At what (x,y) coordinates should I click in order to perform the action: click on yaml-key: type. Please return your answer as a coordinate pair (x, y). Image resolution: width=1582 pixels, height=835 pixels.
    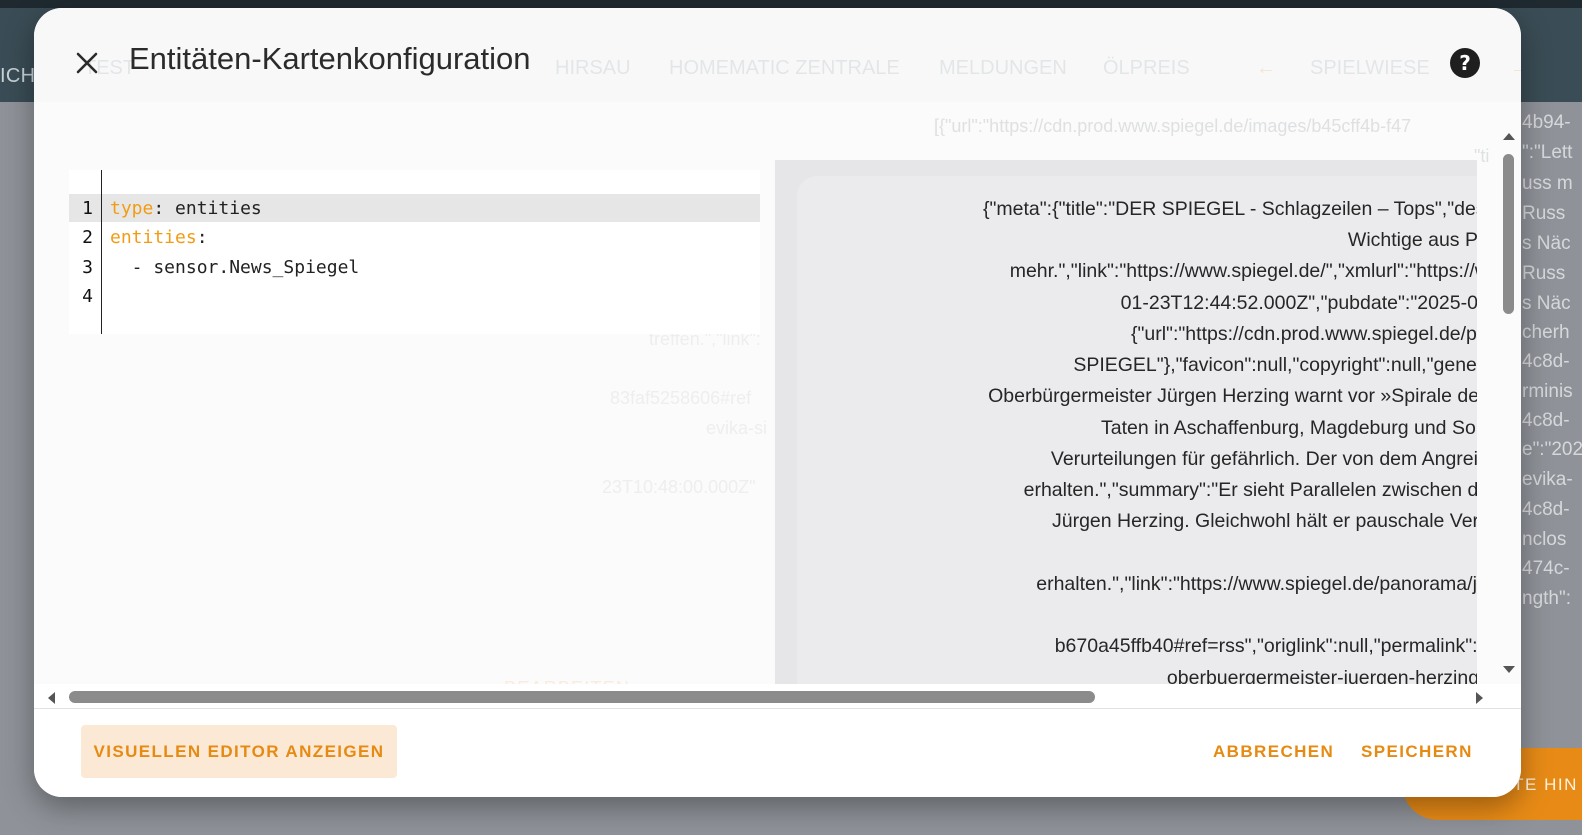
    Looking at the image, I should click on (132, 208).